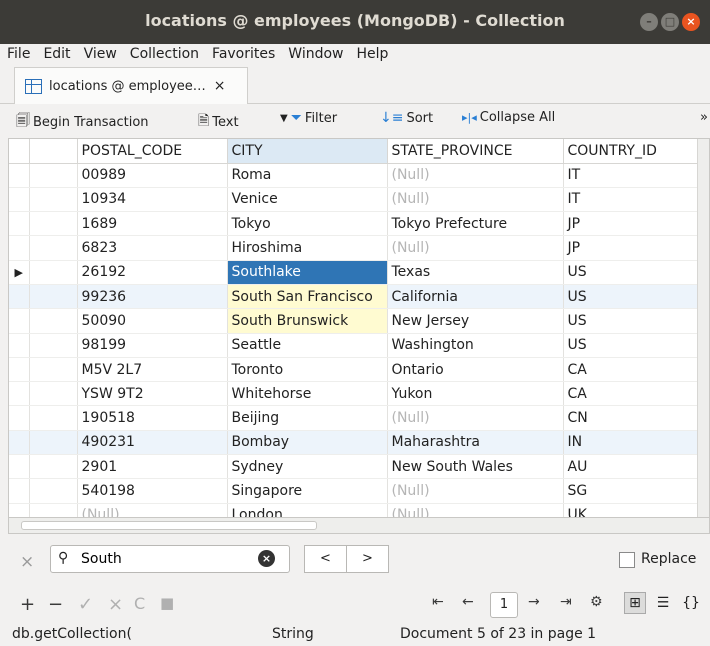 The width and height of the screenshot is (710, 646). I want to click on table-row: 98199 Seattle Washington US, so click(354, 345).